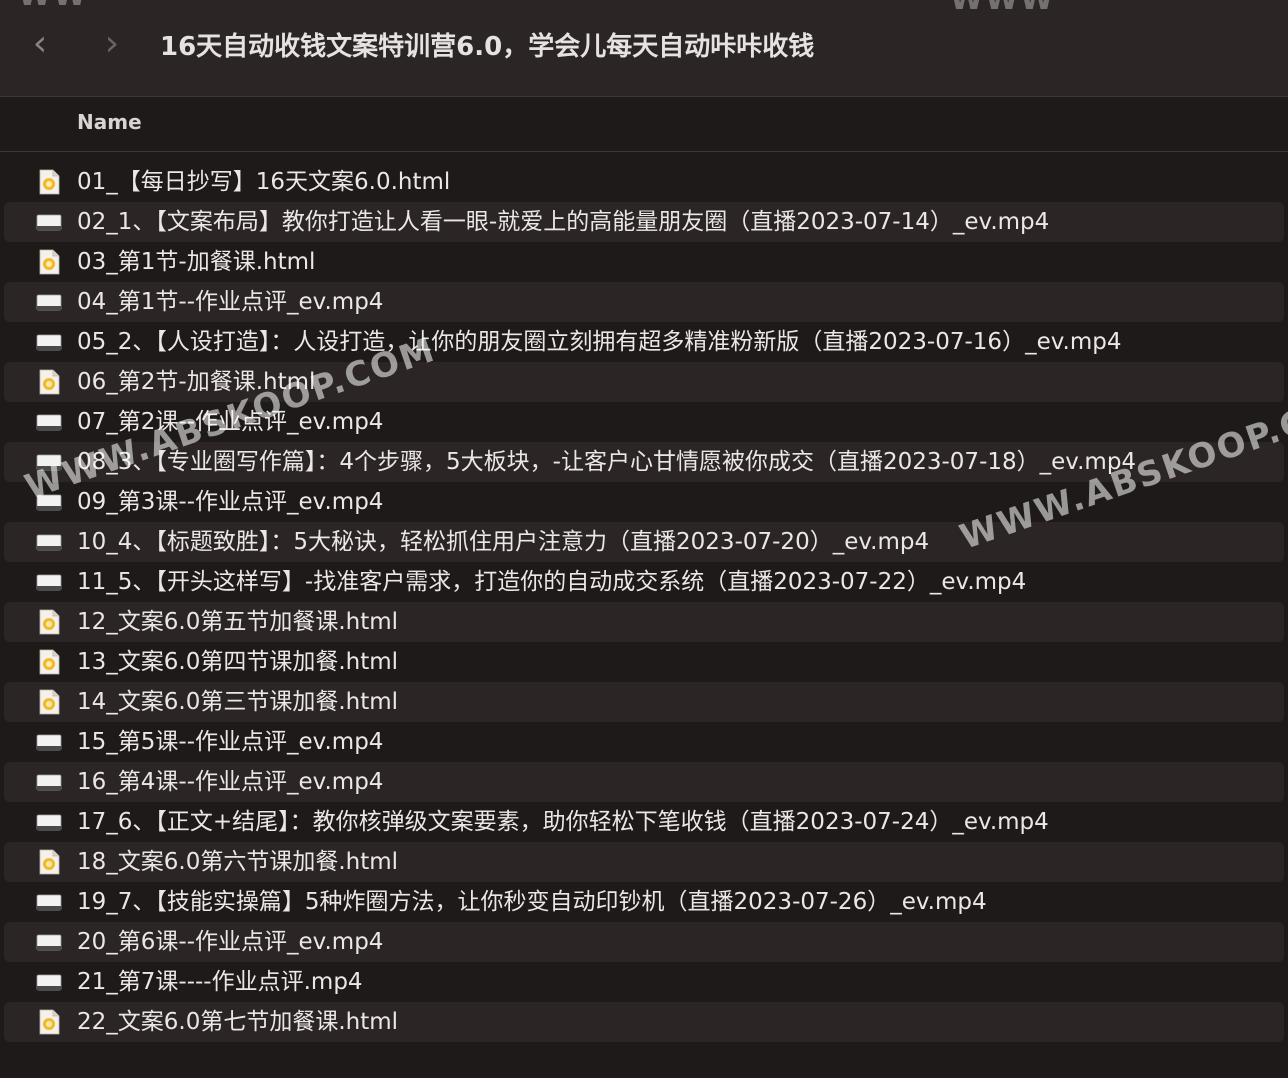 This screenshot has width=1288, height=1078. Describe the element at coordinates (238, 662) in the screenshot. I see `file-name: 13_文案6.0第四节课加餐.html` at that location.